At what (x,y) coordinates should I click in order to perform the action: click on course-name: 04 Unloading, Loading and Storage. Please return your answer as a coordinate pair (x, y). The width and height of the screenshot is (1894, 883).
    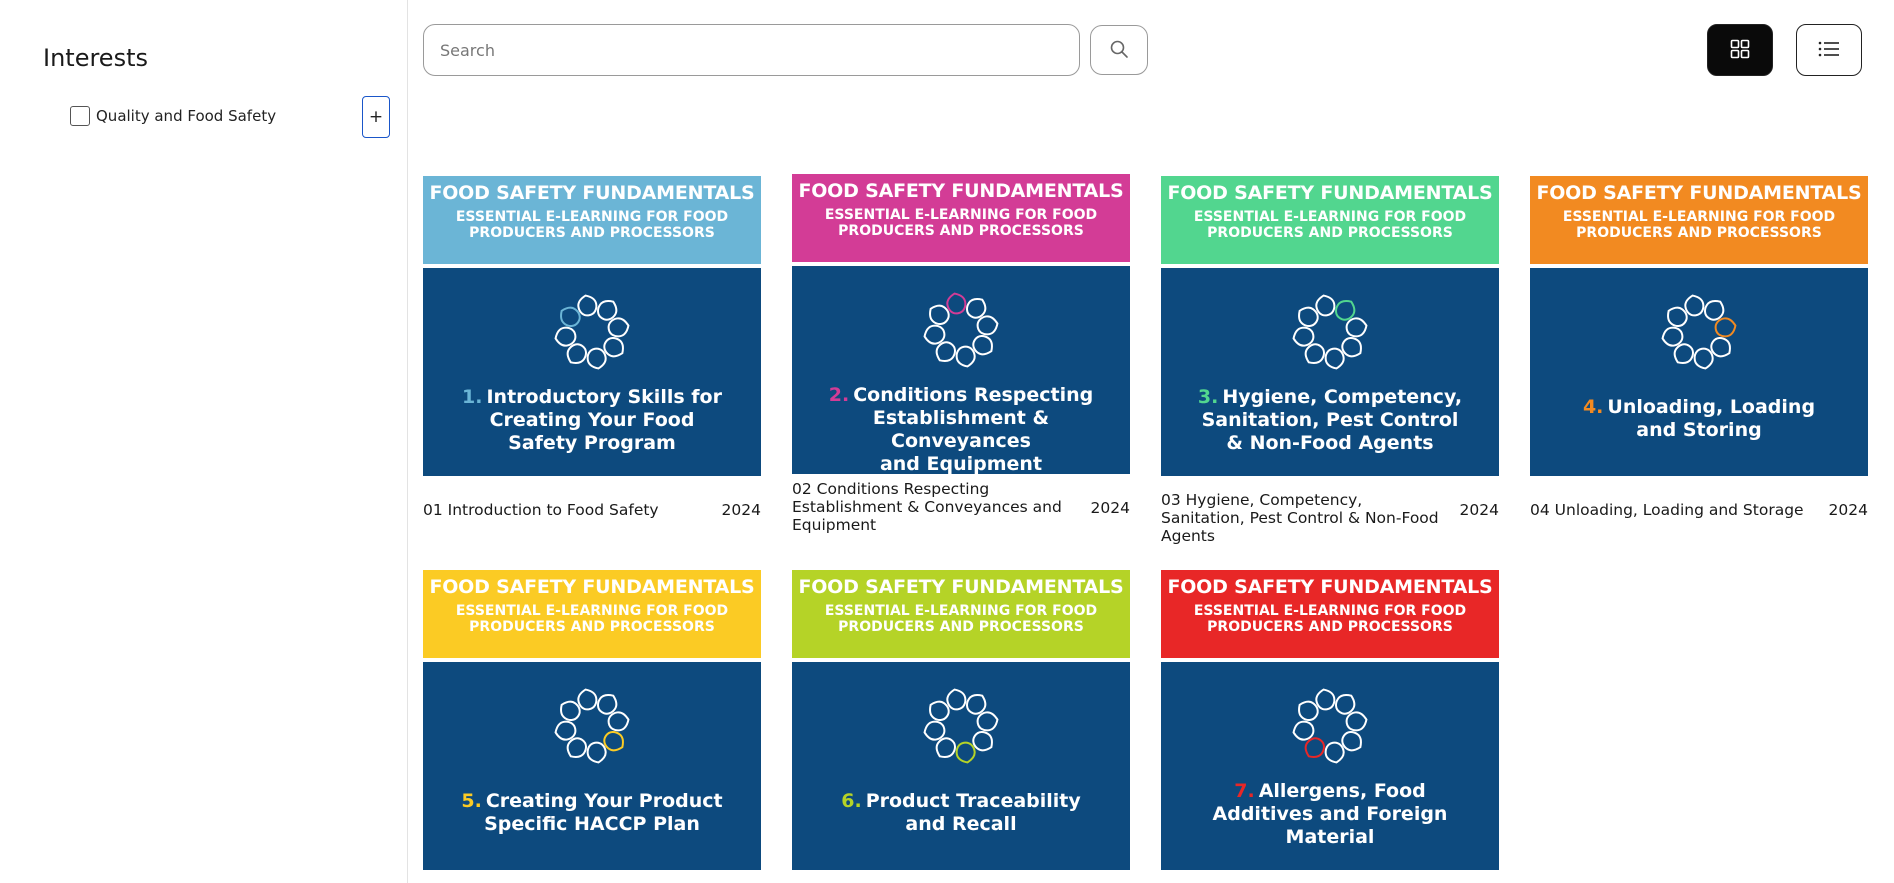
    Looking at the image, I should click on (1670, 510).